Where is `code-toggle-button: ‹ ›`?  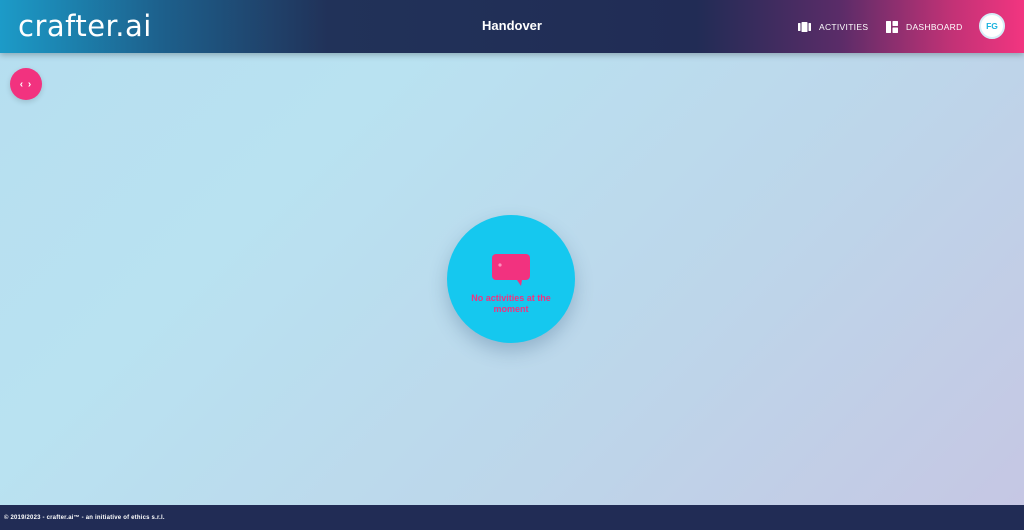 code-toggle-button: ‹ › is located at coordinates (26, 84).